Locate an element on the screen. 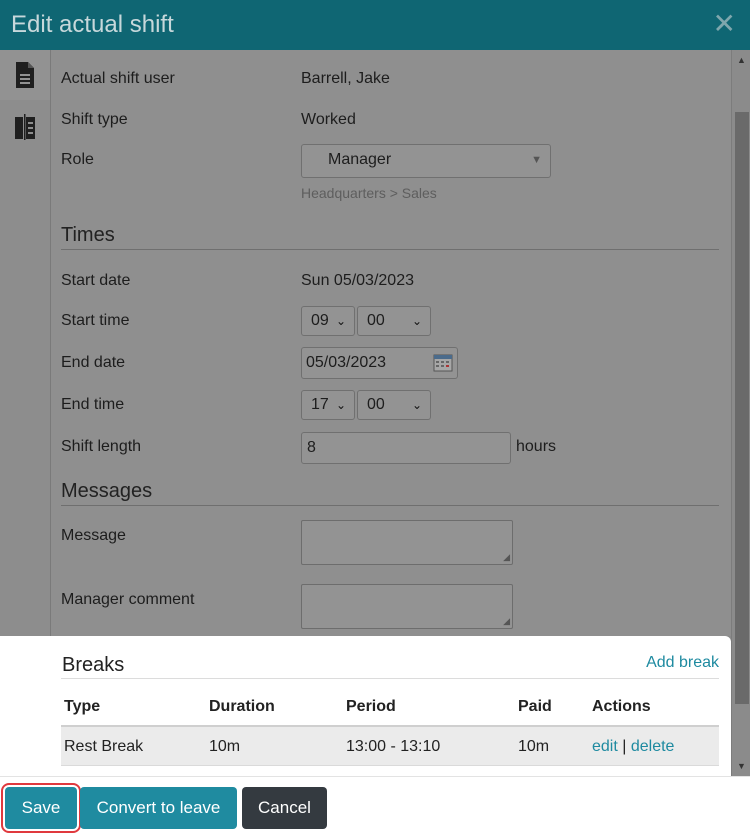  break-actions: edit | delete is located at coordinates (633, 747).